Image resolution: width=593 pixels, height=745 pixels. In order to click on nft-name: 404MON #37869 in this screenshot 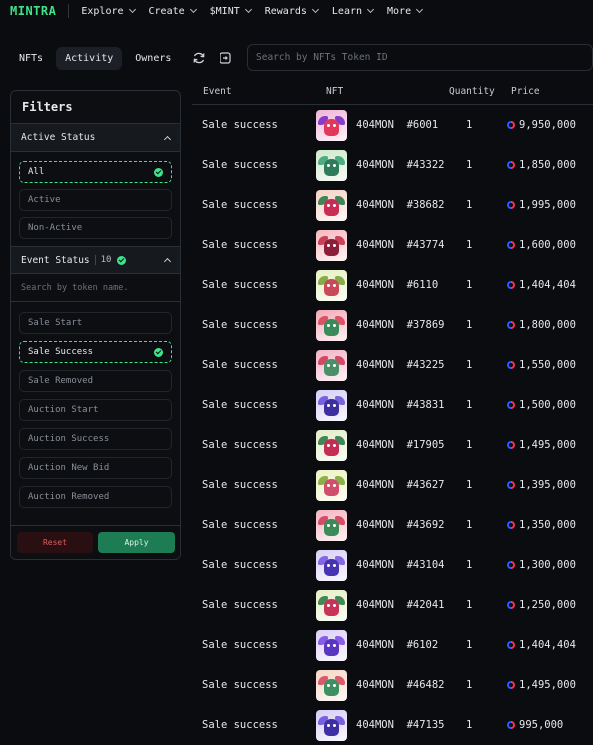, I will do `click(400, 325)`.